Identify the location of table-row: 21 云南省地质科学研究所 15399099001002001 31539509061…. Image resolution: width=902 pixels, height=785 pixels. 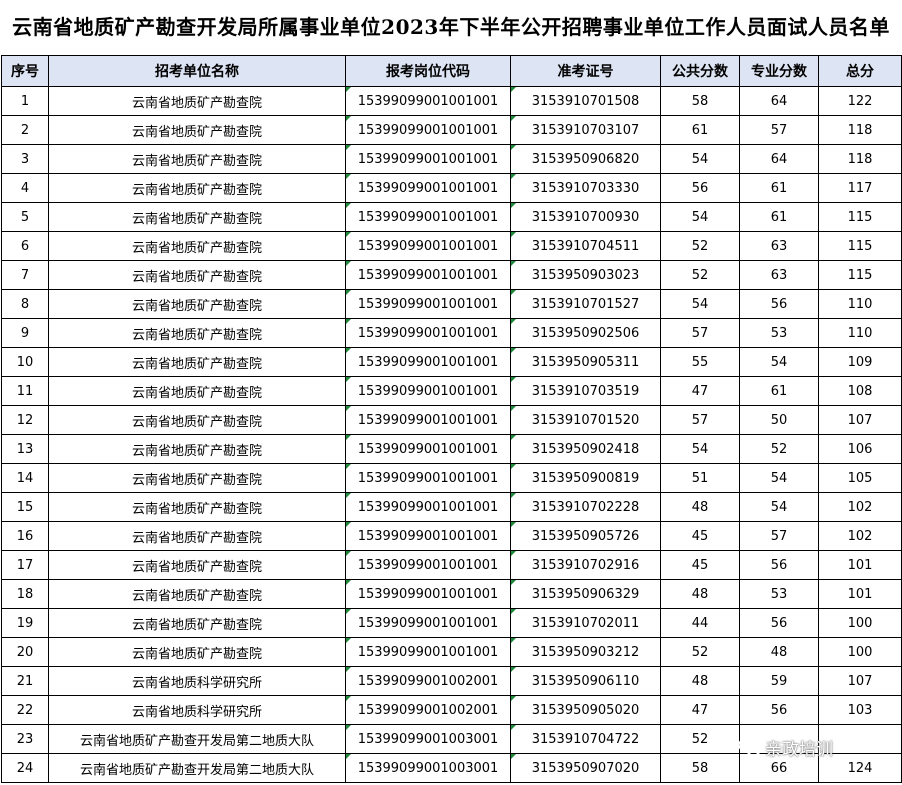
(451, 681).